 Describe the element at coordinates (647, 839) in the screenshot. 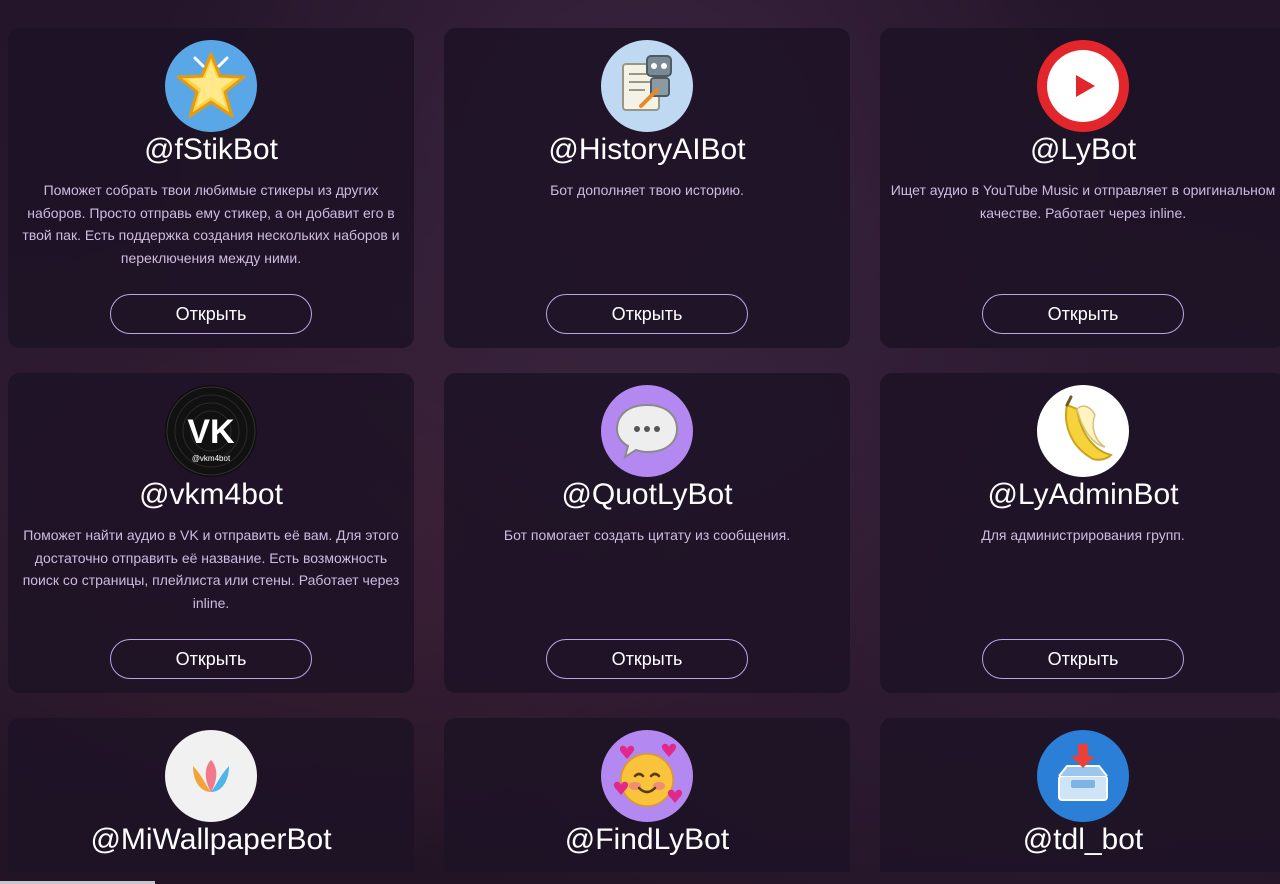

I see `bot-name: @FindLyBot` at that location.